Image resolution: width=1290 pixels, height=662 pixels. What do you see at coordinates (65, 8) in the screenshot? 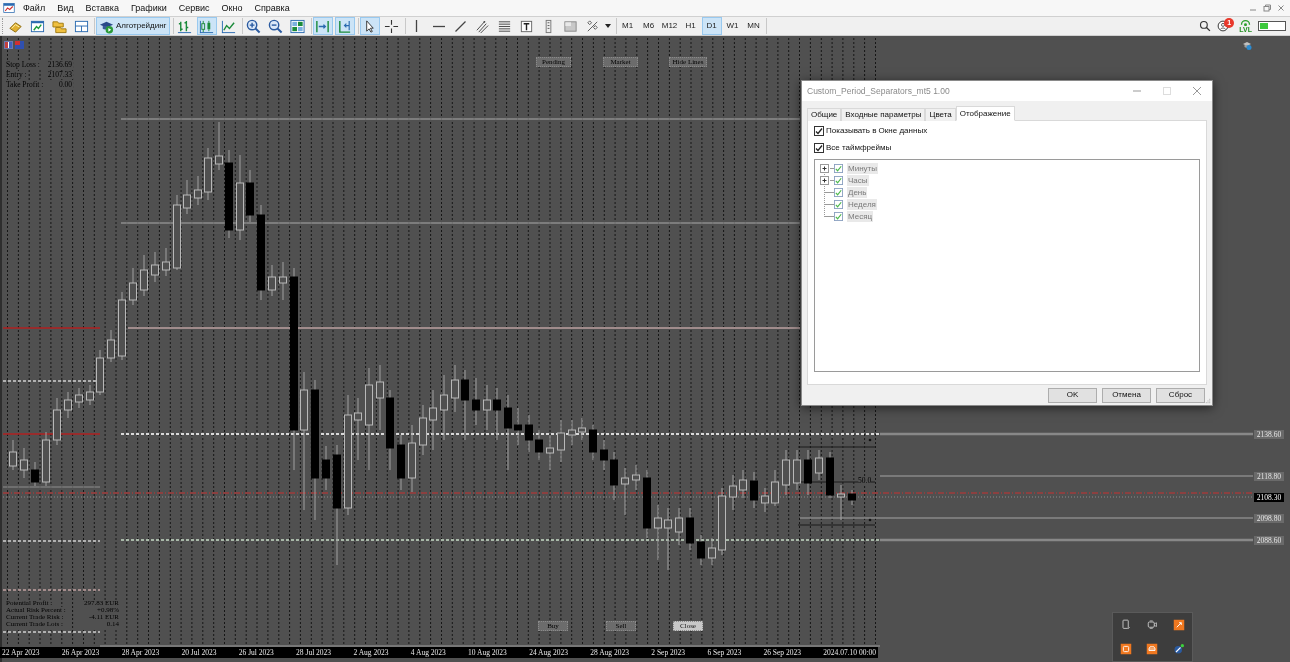
I see `menu-item: Вид` at bounding box center [65, 8].